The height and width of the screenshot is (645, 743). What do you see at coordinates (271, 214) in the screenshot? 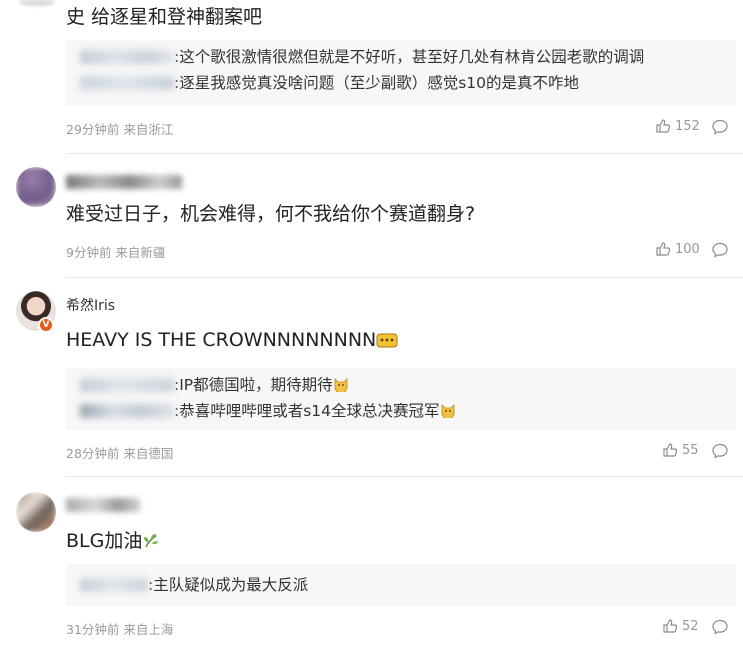
I see `comment-text: 难受过日子，机会难得，何不我给你个赛道翻身?` at bounding box center [271, 214].